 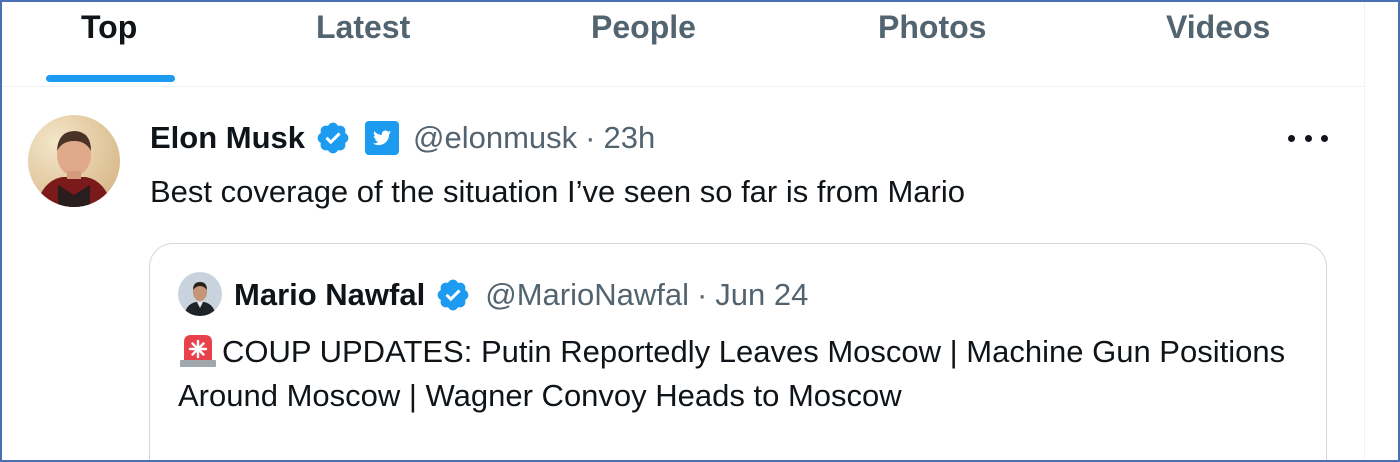 I want to click on tab-photos-label: Photos, so click(x=932, y=27).